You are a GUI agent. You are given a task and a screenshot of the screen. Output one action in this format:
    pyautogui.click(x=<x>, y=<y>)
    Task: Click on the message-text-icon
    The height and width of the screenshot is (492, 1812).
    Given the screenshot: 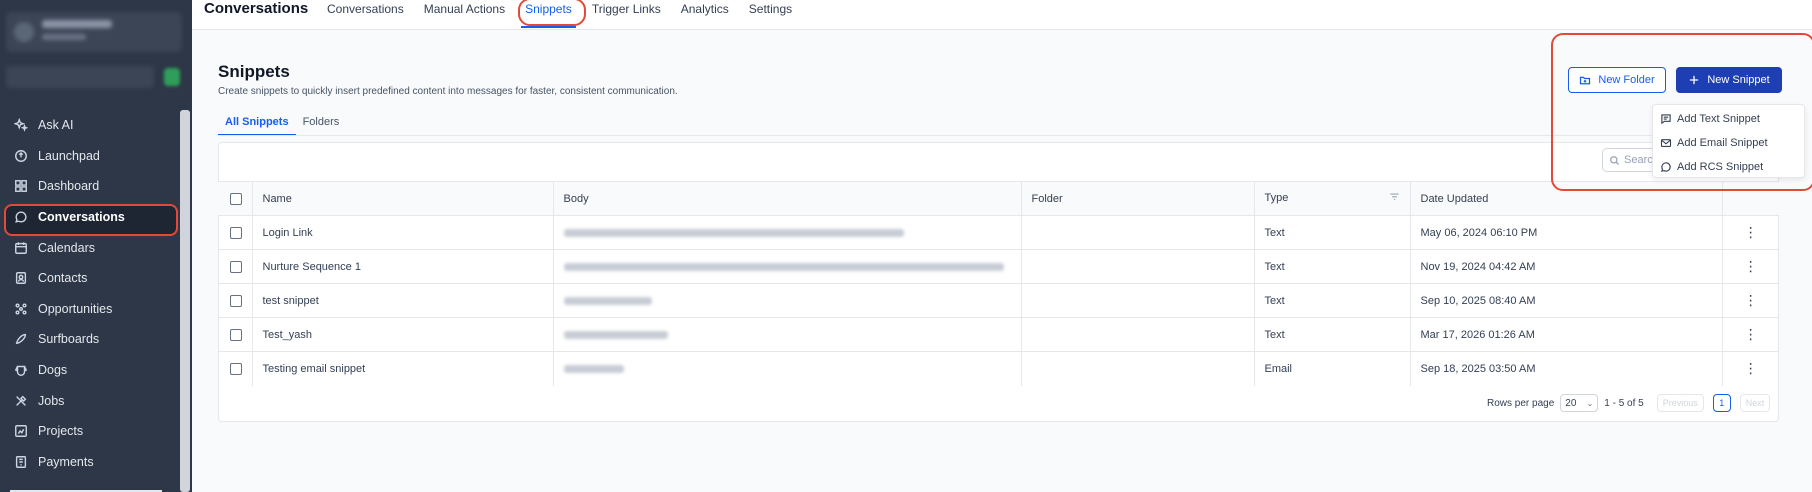 What is the action you would take?
    pyautogui.click(x=1666, y=119)
    